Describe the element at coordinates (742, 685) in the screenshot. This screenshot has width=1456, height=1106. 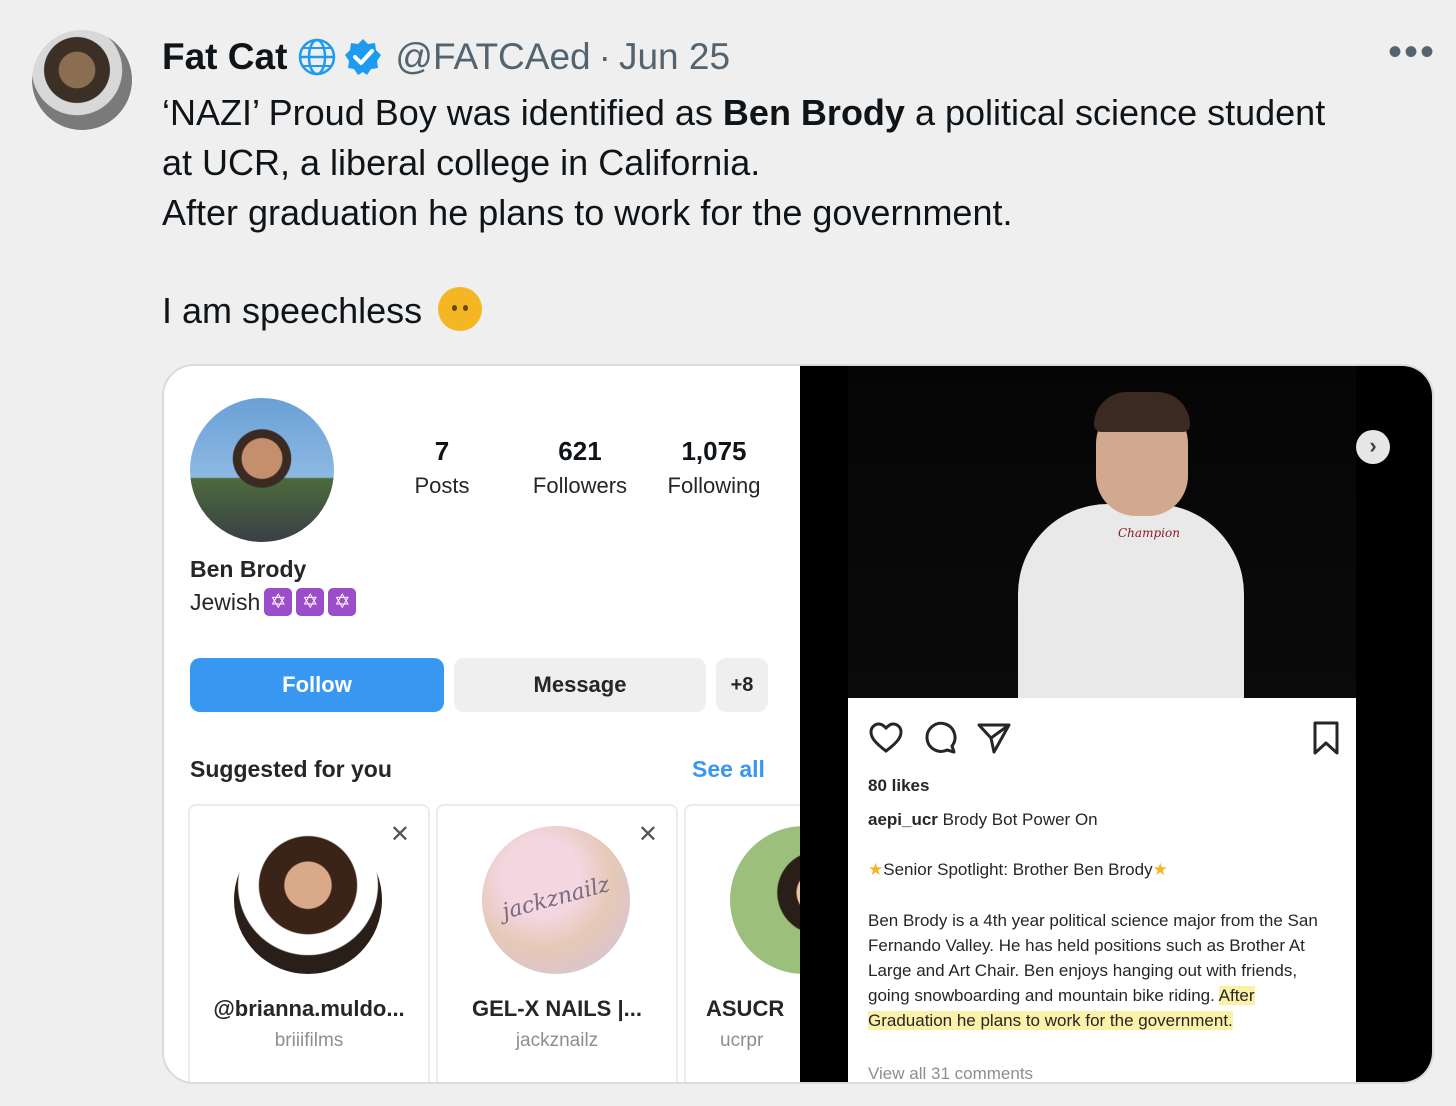
I see `add-person-icon: +8` at that location.